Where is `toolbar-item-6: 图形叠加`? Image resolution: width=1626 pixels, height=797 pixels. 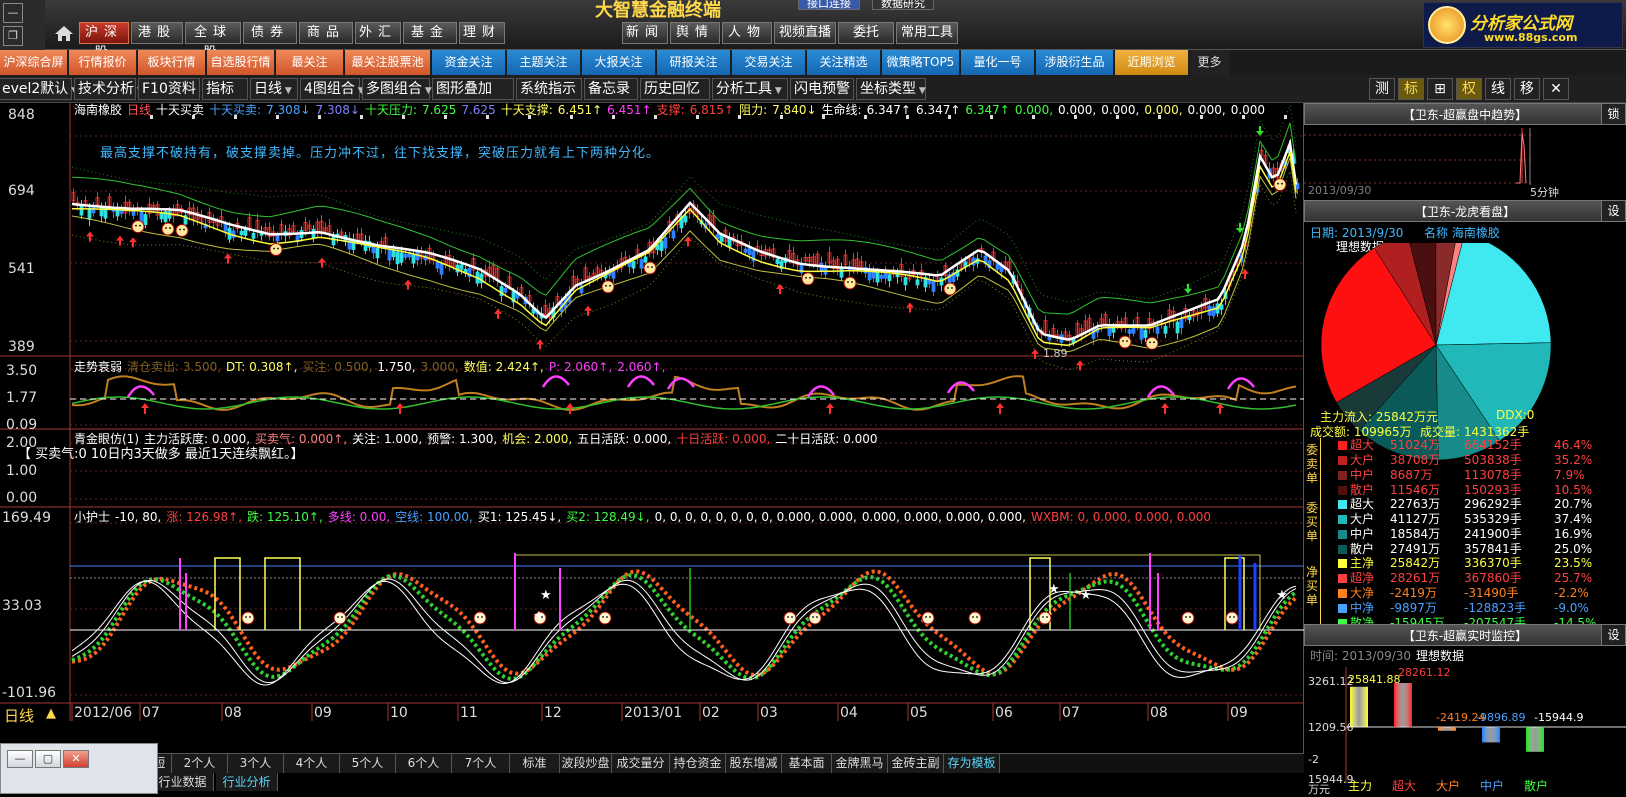 toolbar-item-6: 图形叠加 is located at coordinates (473, 89).